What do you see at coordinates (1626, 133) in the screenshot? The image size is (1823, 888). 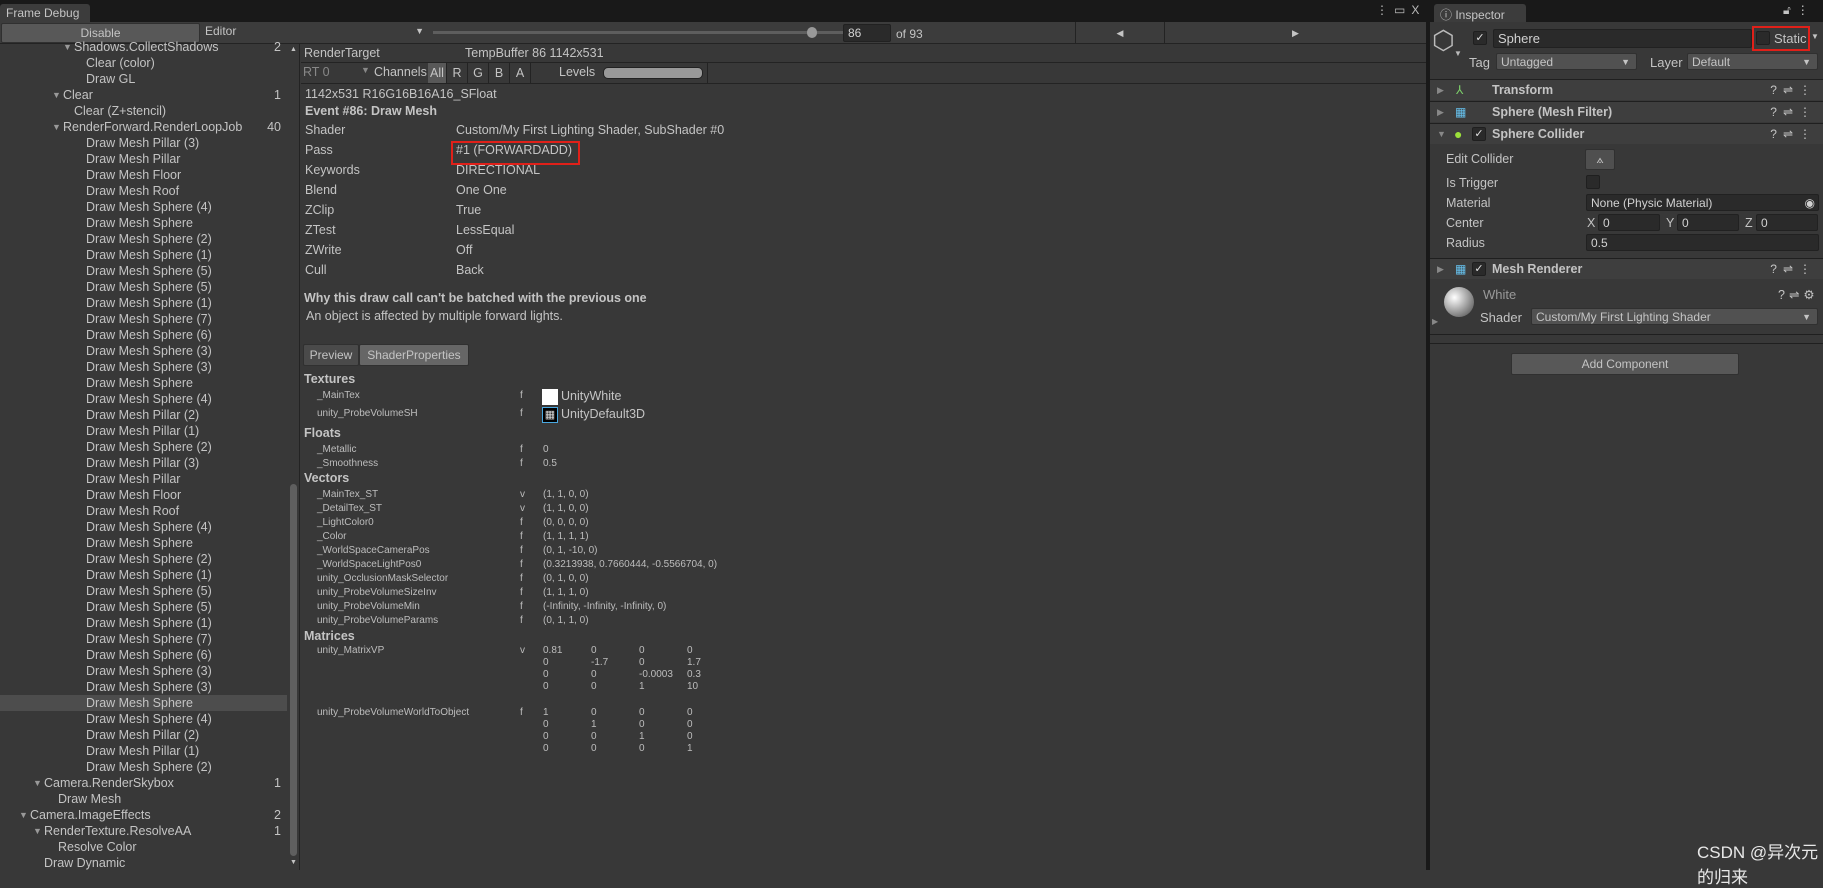 I see `component-sphere-collider: ▼ ● ✓ Sphere Collider ?⇌⋮` at bounding box center [1626, 133].